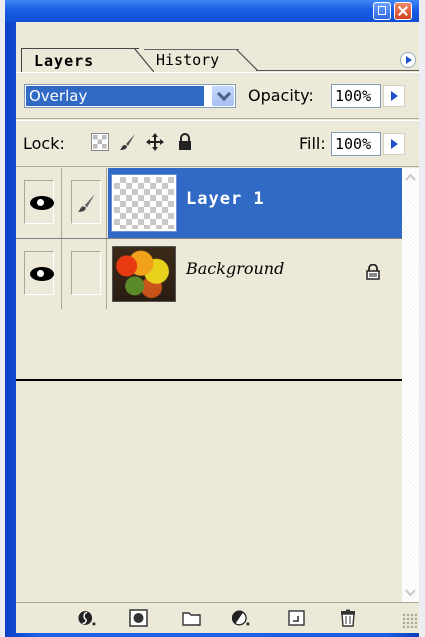 The image size is (425, 637). Describe the element at coordinates (410, 592) in the screenshot. I see `scroll-down-arrow-icon` at that location.